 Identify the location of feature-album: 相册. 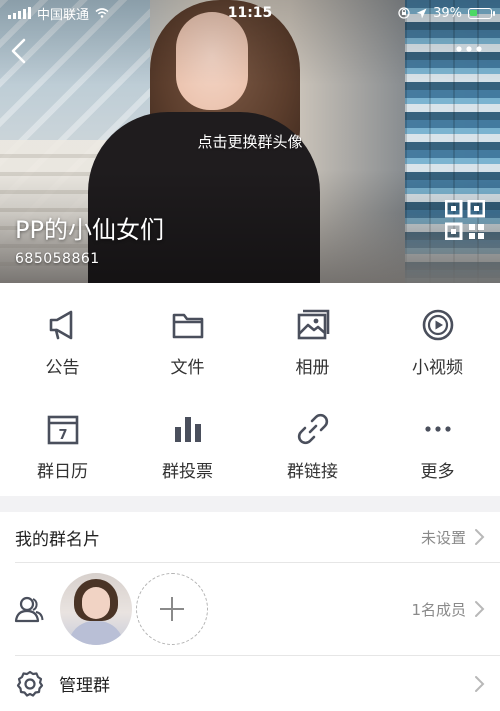
(312, 335).